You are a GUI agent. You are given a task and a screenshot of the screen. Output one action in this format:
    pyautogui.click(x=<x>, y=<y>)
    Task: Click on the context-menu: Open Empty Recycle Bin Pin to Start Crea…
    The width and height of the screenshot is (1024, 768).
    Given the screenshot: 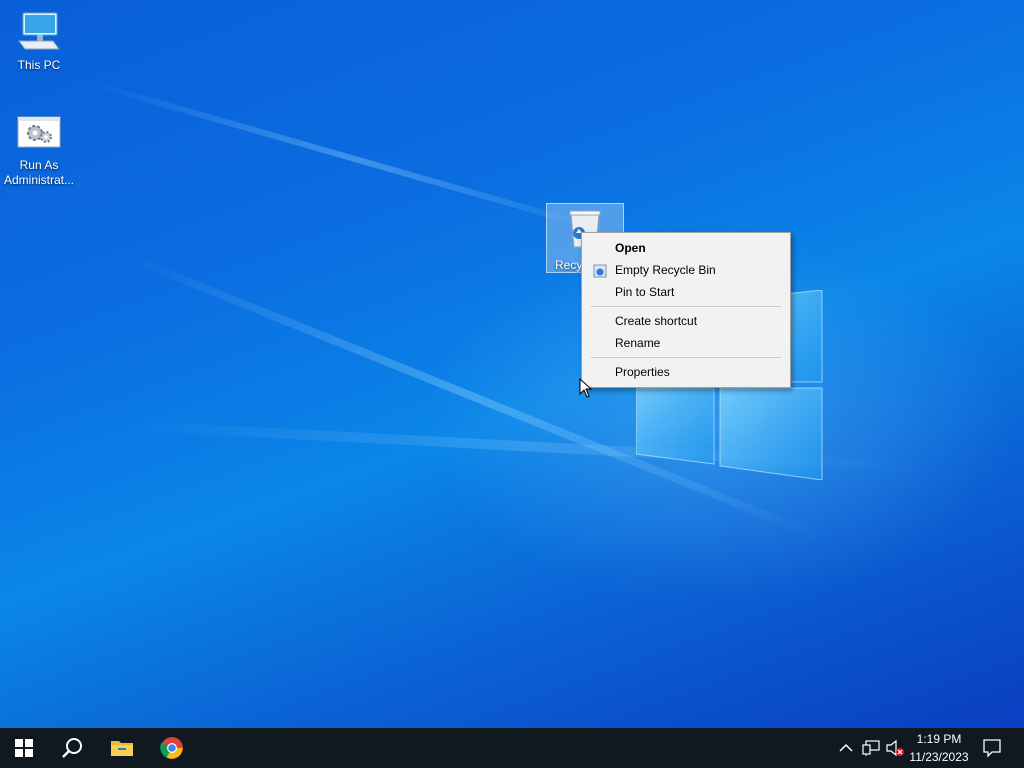 What is the action you would take?
    pyautogui.click(x=686, y=310)
    